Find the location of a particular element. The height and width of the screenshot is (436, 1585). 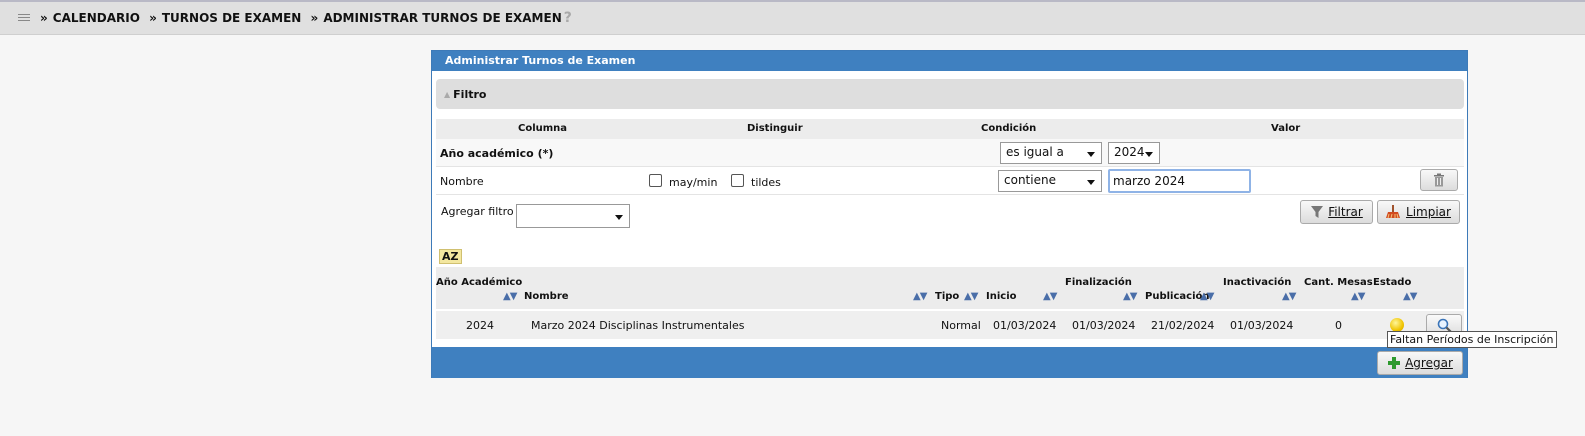

filter-actions-row: Agregar filtro Filtrar Limpiar is located at coordinates (950, 215).